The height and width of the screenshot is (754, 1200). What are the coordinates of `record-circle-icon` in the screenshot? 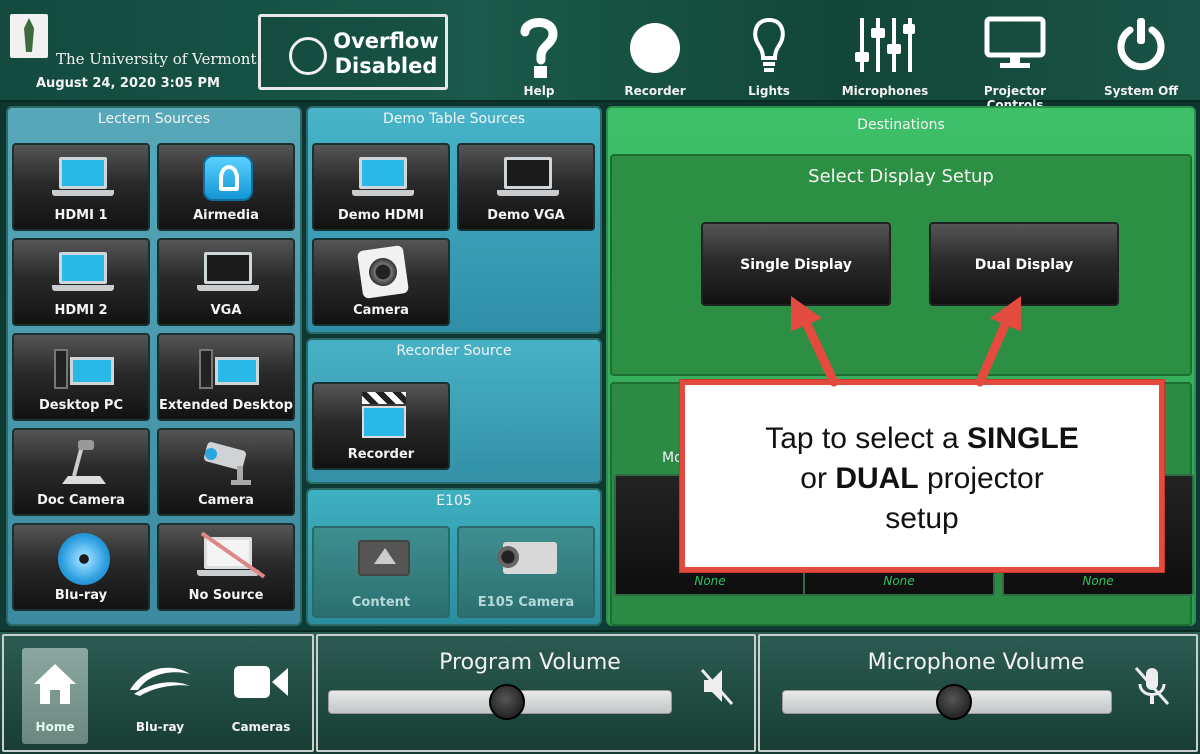 It's located at (655, 48).